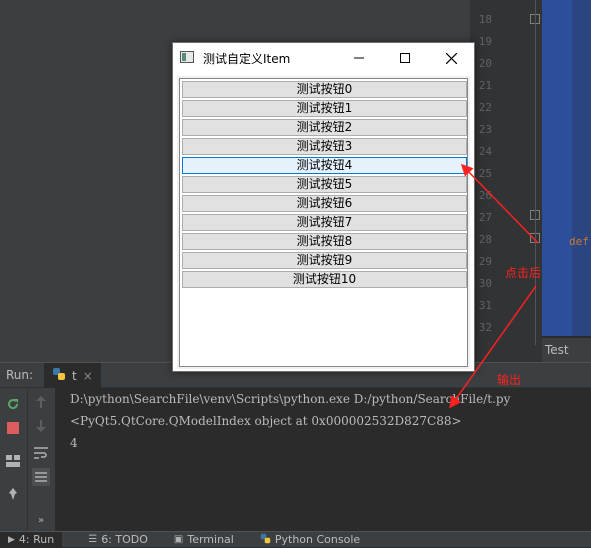  What do you see at coordinates (523, 273) in the screenshot?
I see `click-annotation: 点击后` at bounding box center [523, 273].